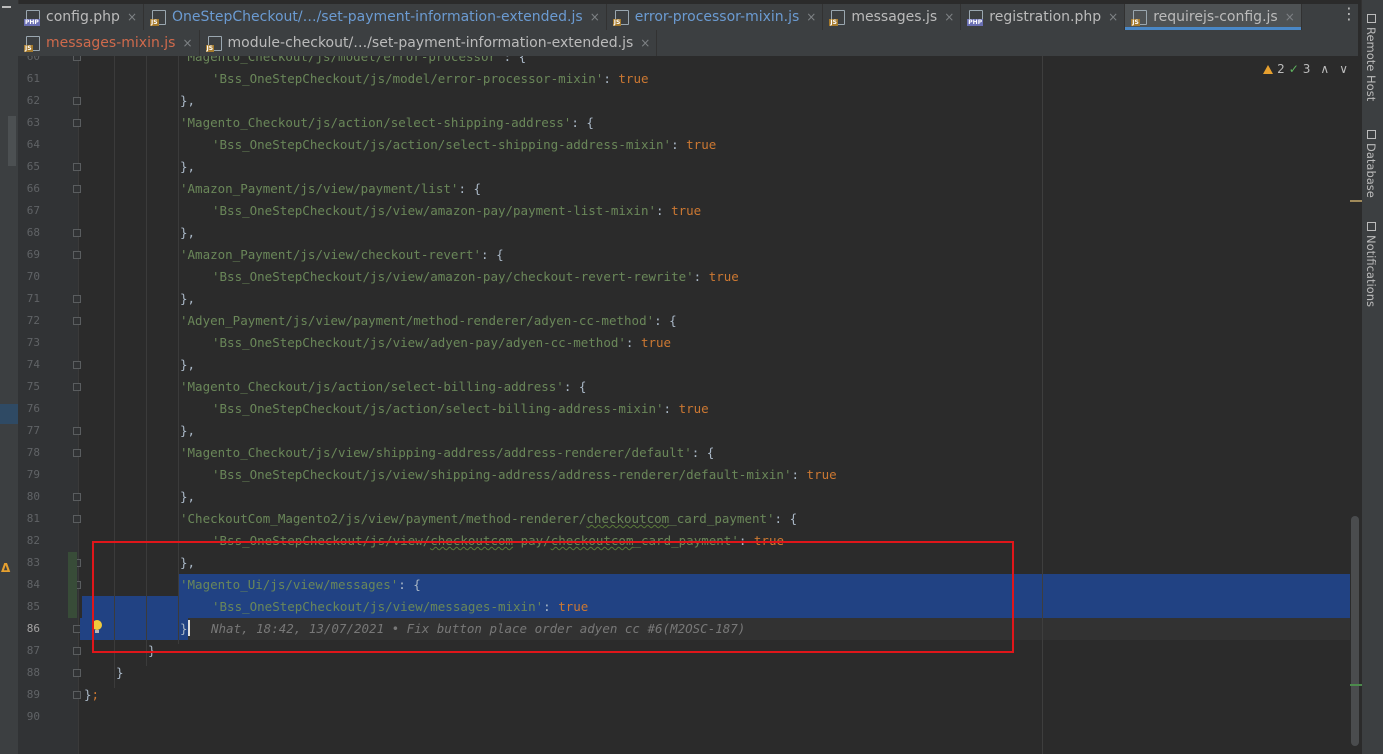  What do you see at coordinates (29, 497) in the screenshot?
I see `line-number: 80` at bounding box center [29, 497].